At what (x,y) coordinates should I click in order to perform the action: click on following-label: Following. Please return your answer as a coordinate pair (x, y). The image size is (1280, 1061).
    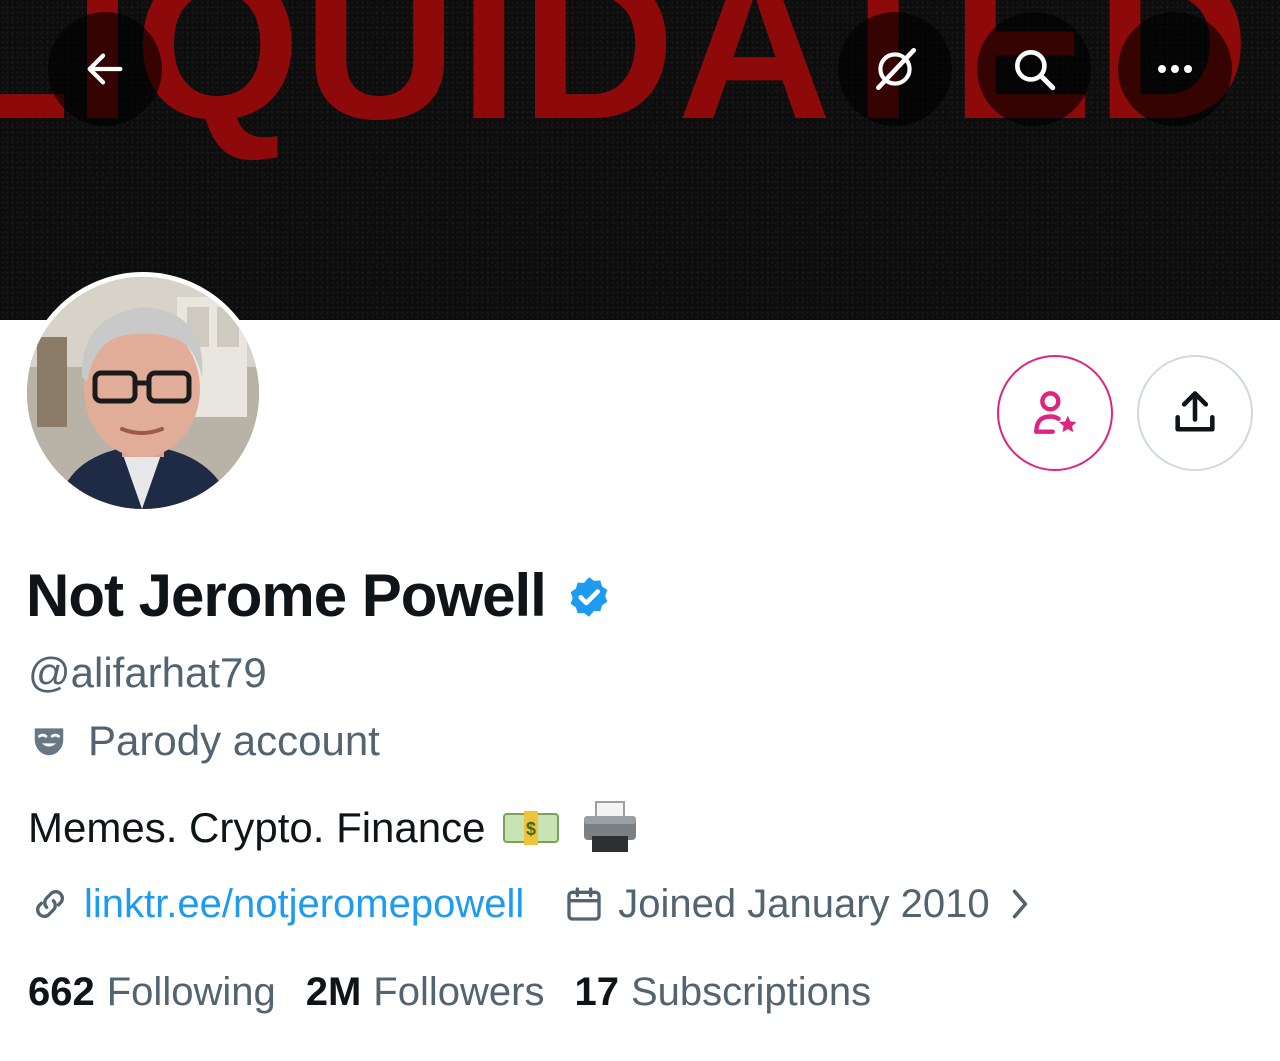
    Looking at the image, I should click on (191, 992).